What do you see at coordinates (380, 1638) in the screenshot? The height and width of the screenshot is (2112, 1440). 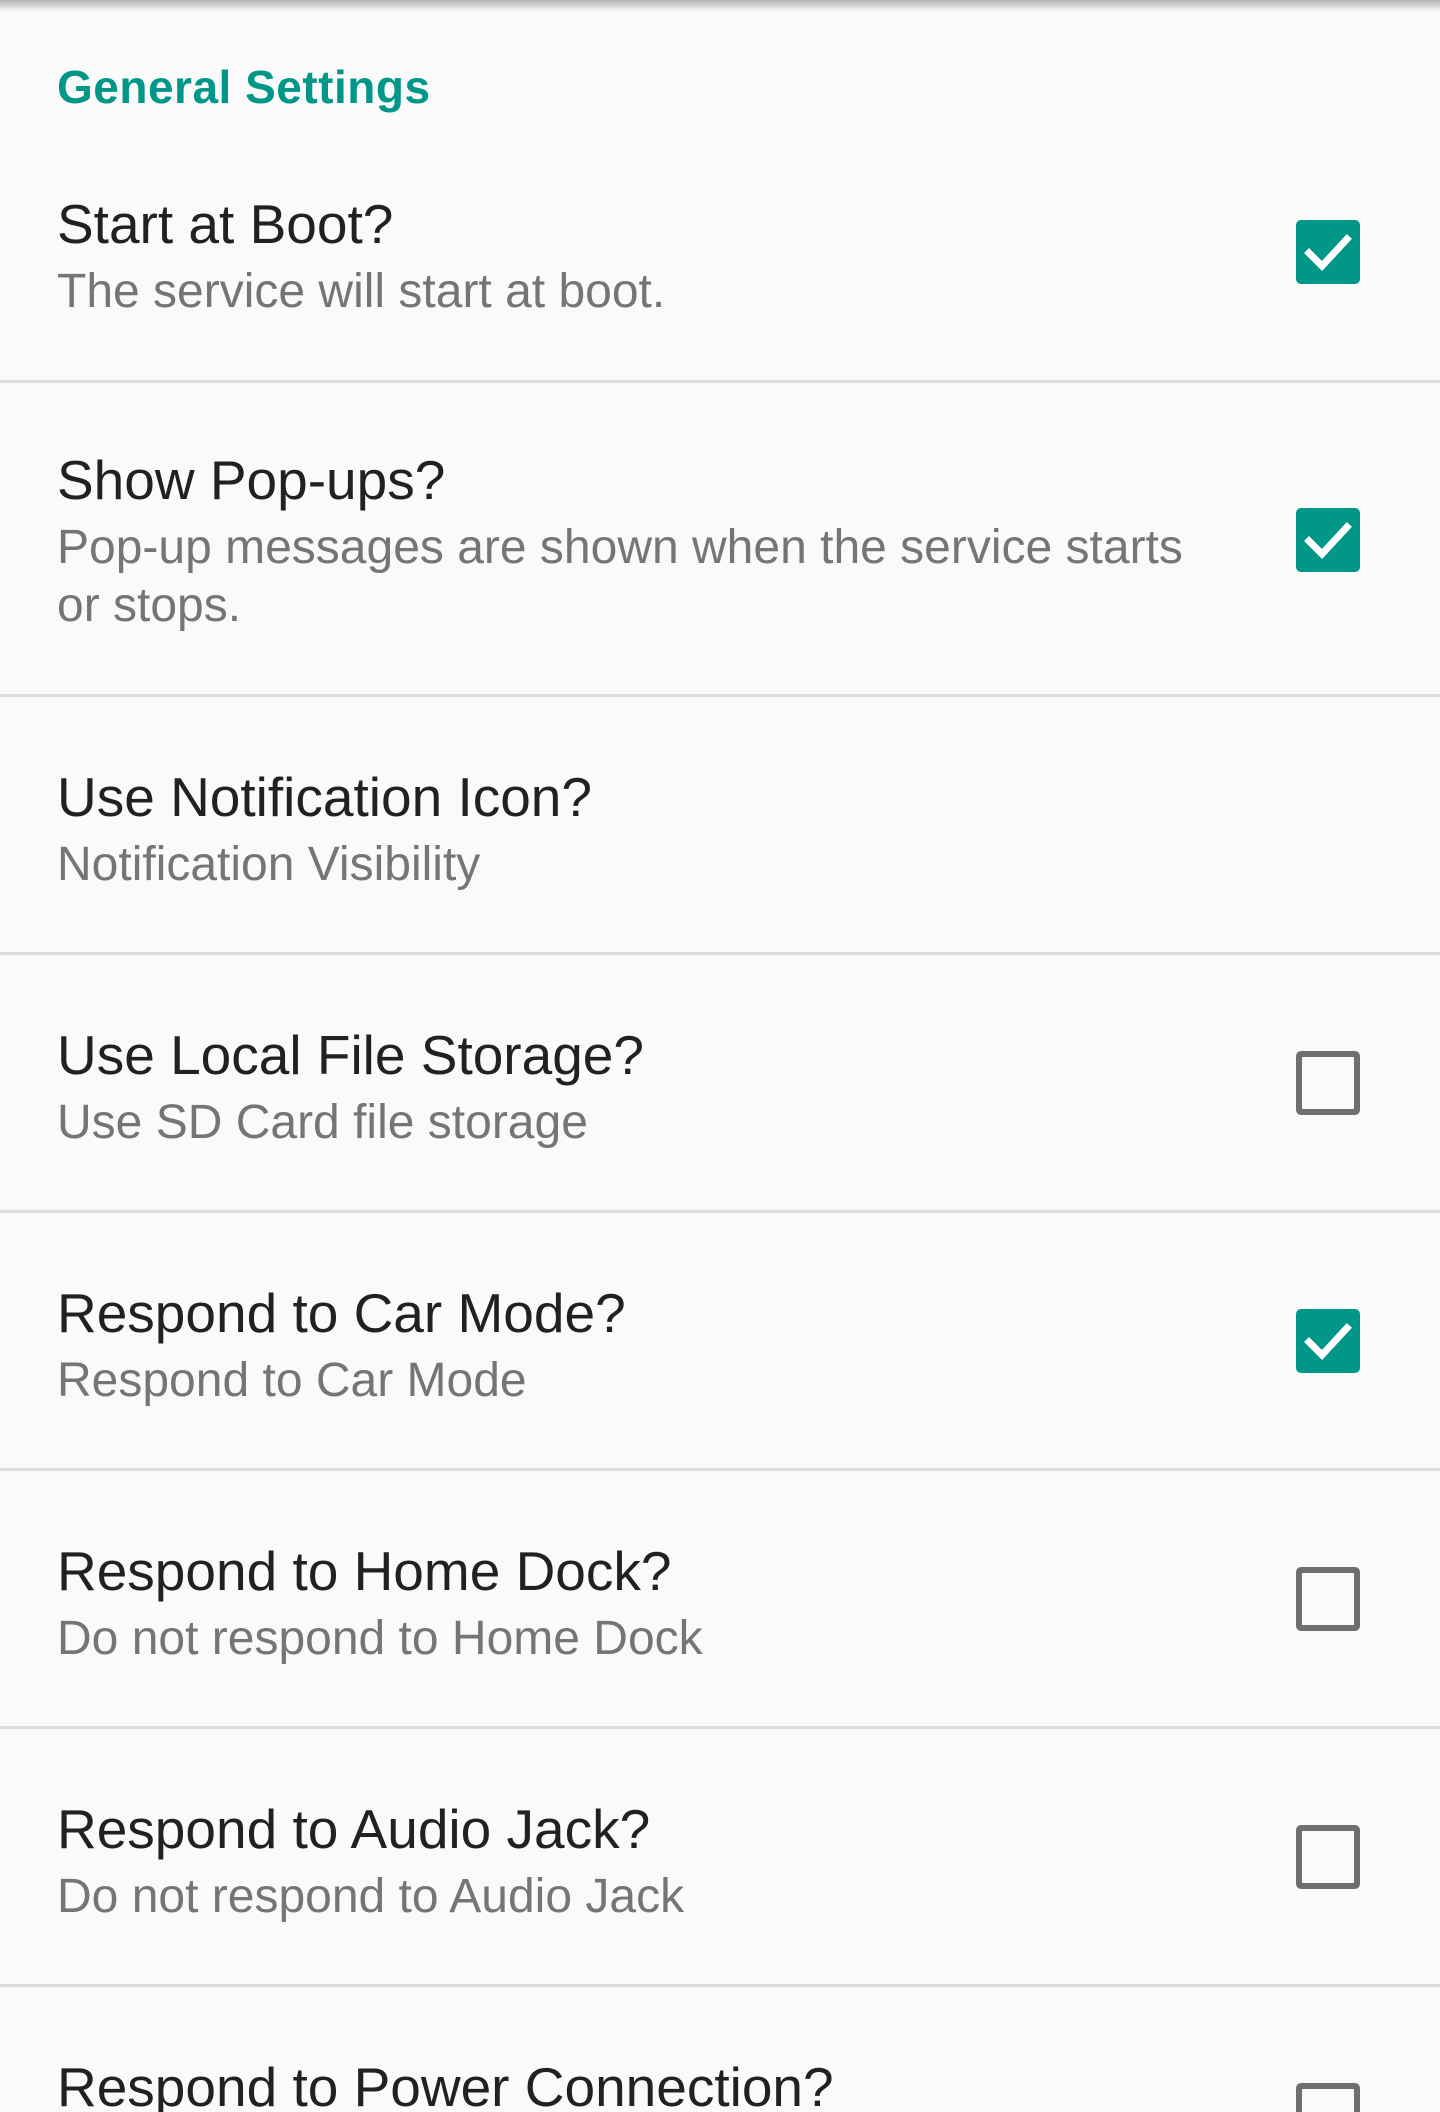 I see `setting-summary: Do not respond to Home Dock` at bounding box center [380, 1638].